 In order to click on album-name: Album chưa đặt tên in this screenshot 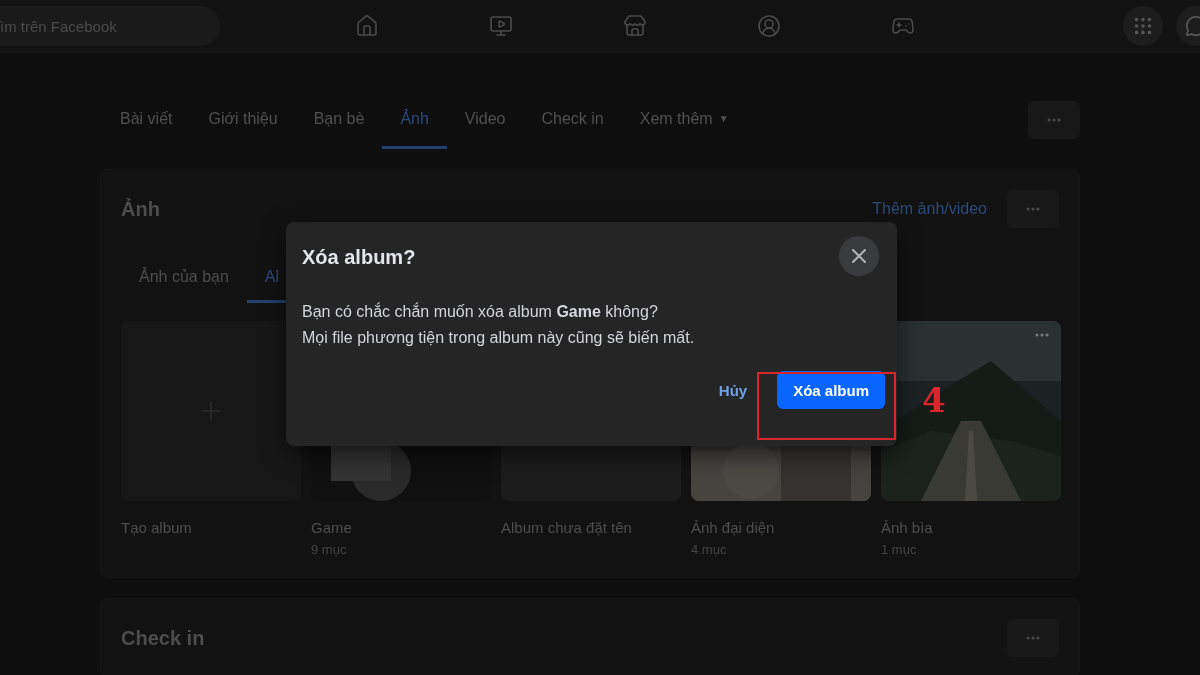, I will do `click(567, 527)`.